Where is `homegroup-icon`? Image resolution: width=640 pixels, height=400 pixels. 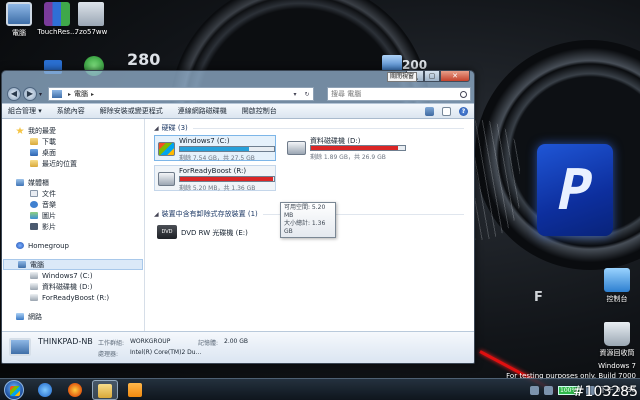 homegroup-icon is located at coordinates (20, 245).